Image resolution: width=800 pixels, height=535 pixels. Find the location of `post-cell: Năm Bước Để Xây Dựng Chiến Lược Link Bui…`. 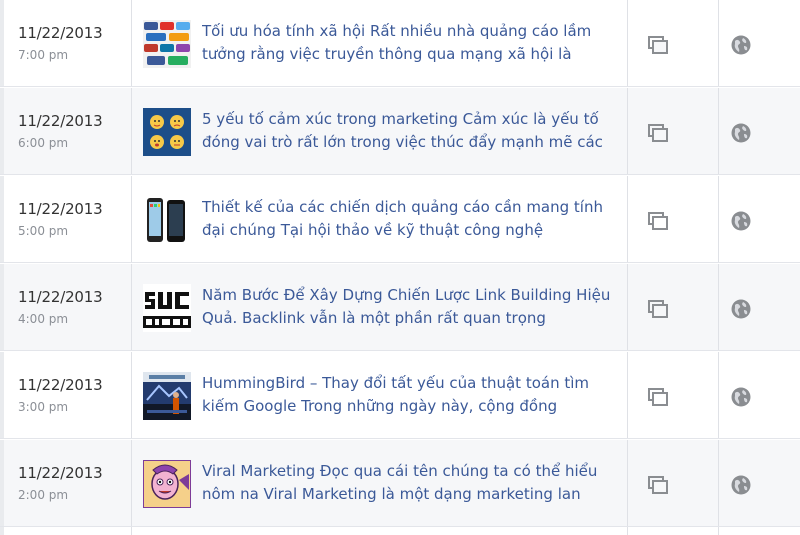

post-cell: Năm Bước Để Xây Dựng Chiến Lược Link Bui… is located at coordinates (380, 307).